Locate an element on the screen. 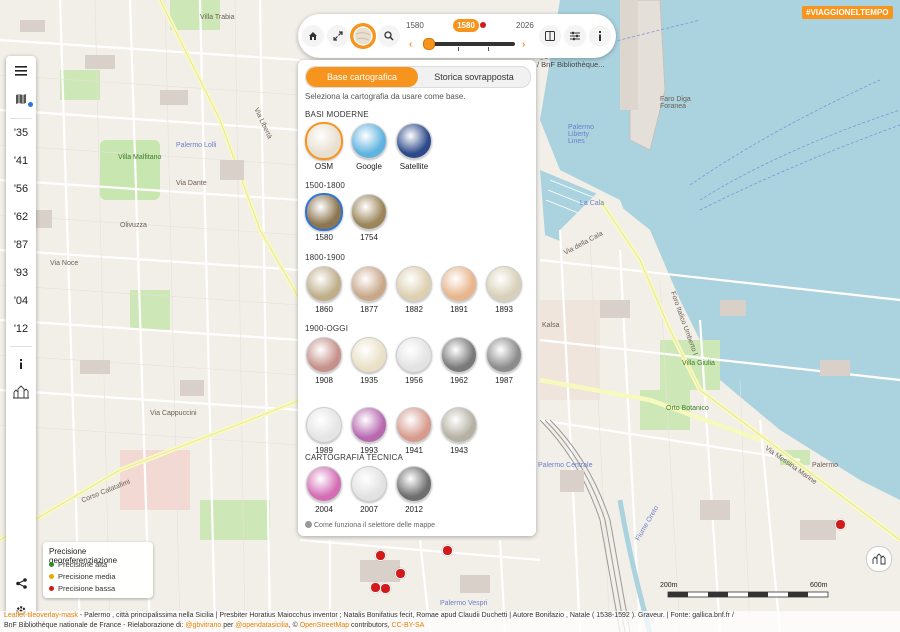 This screenshot has height=632, width=900. basemap-option-label: 1882 is located at coordinates (414, 309).